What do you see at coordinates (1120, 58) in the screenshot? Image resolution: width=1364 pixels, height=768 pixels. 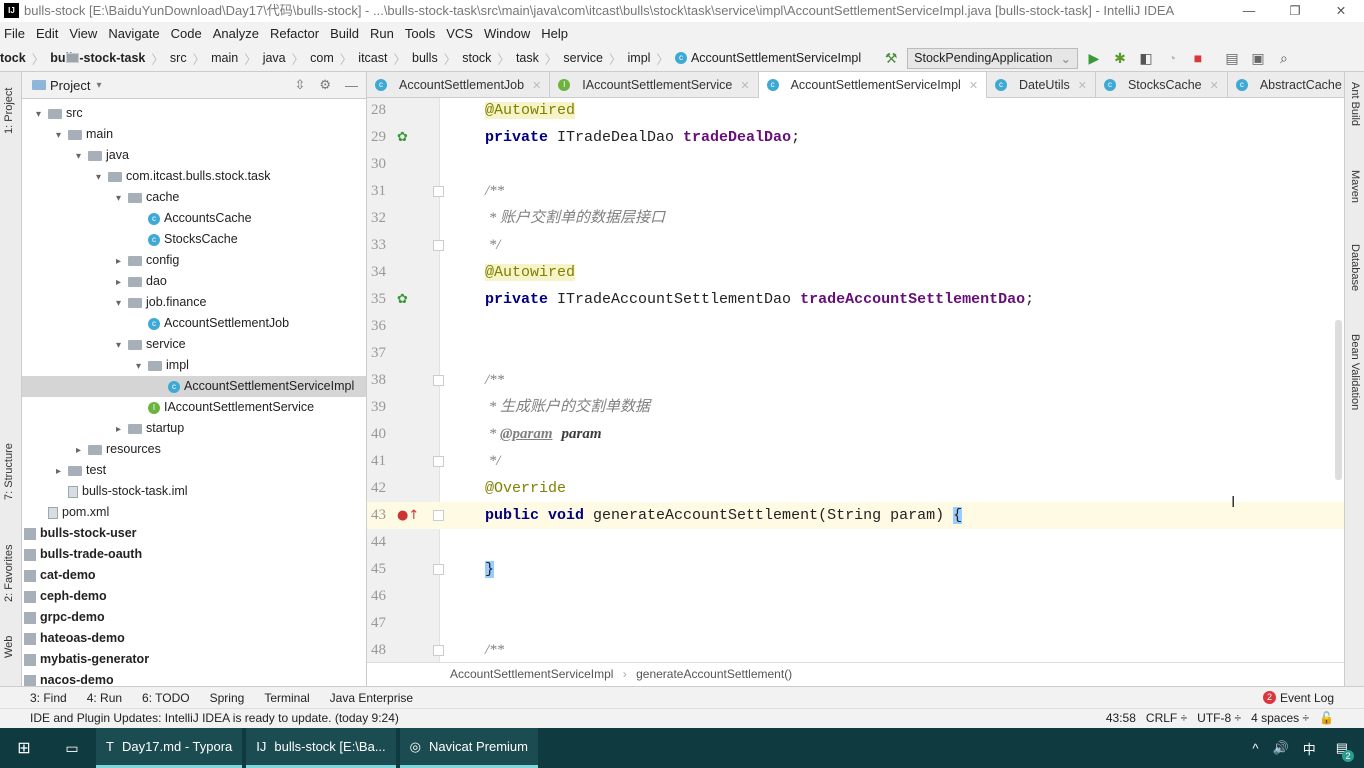 I see `debug-icon: ✱` at bounding box center [1120, 58].